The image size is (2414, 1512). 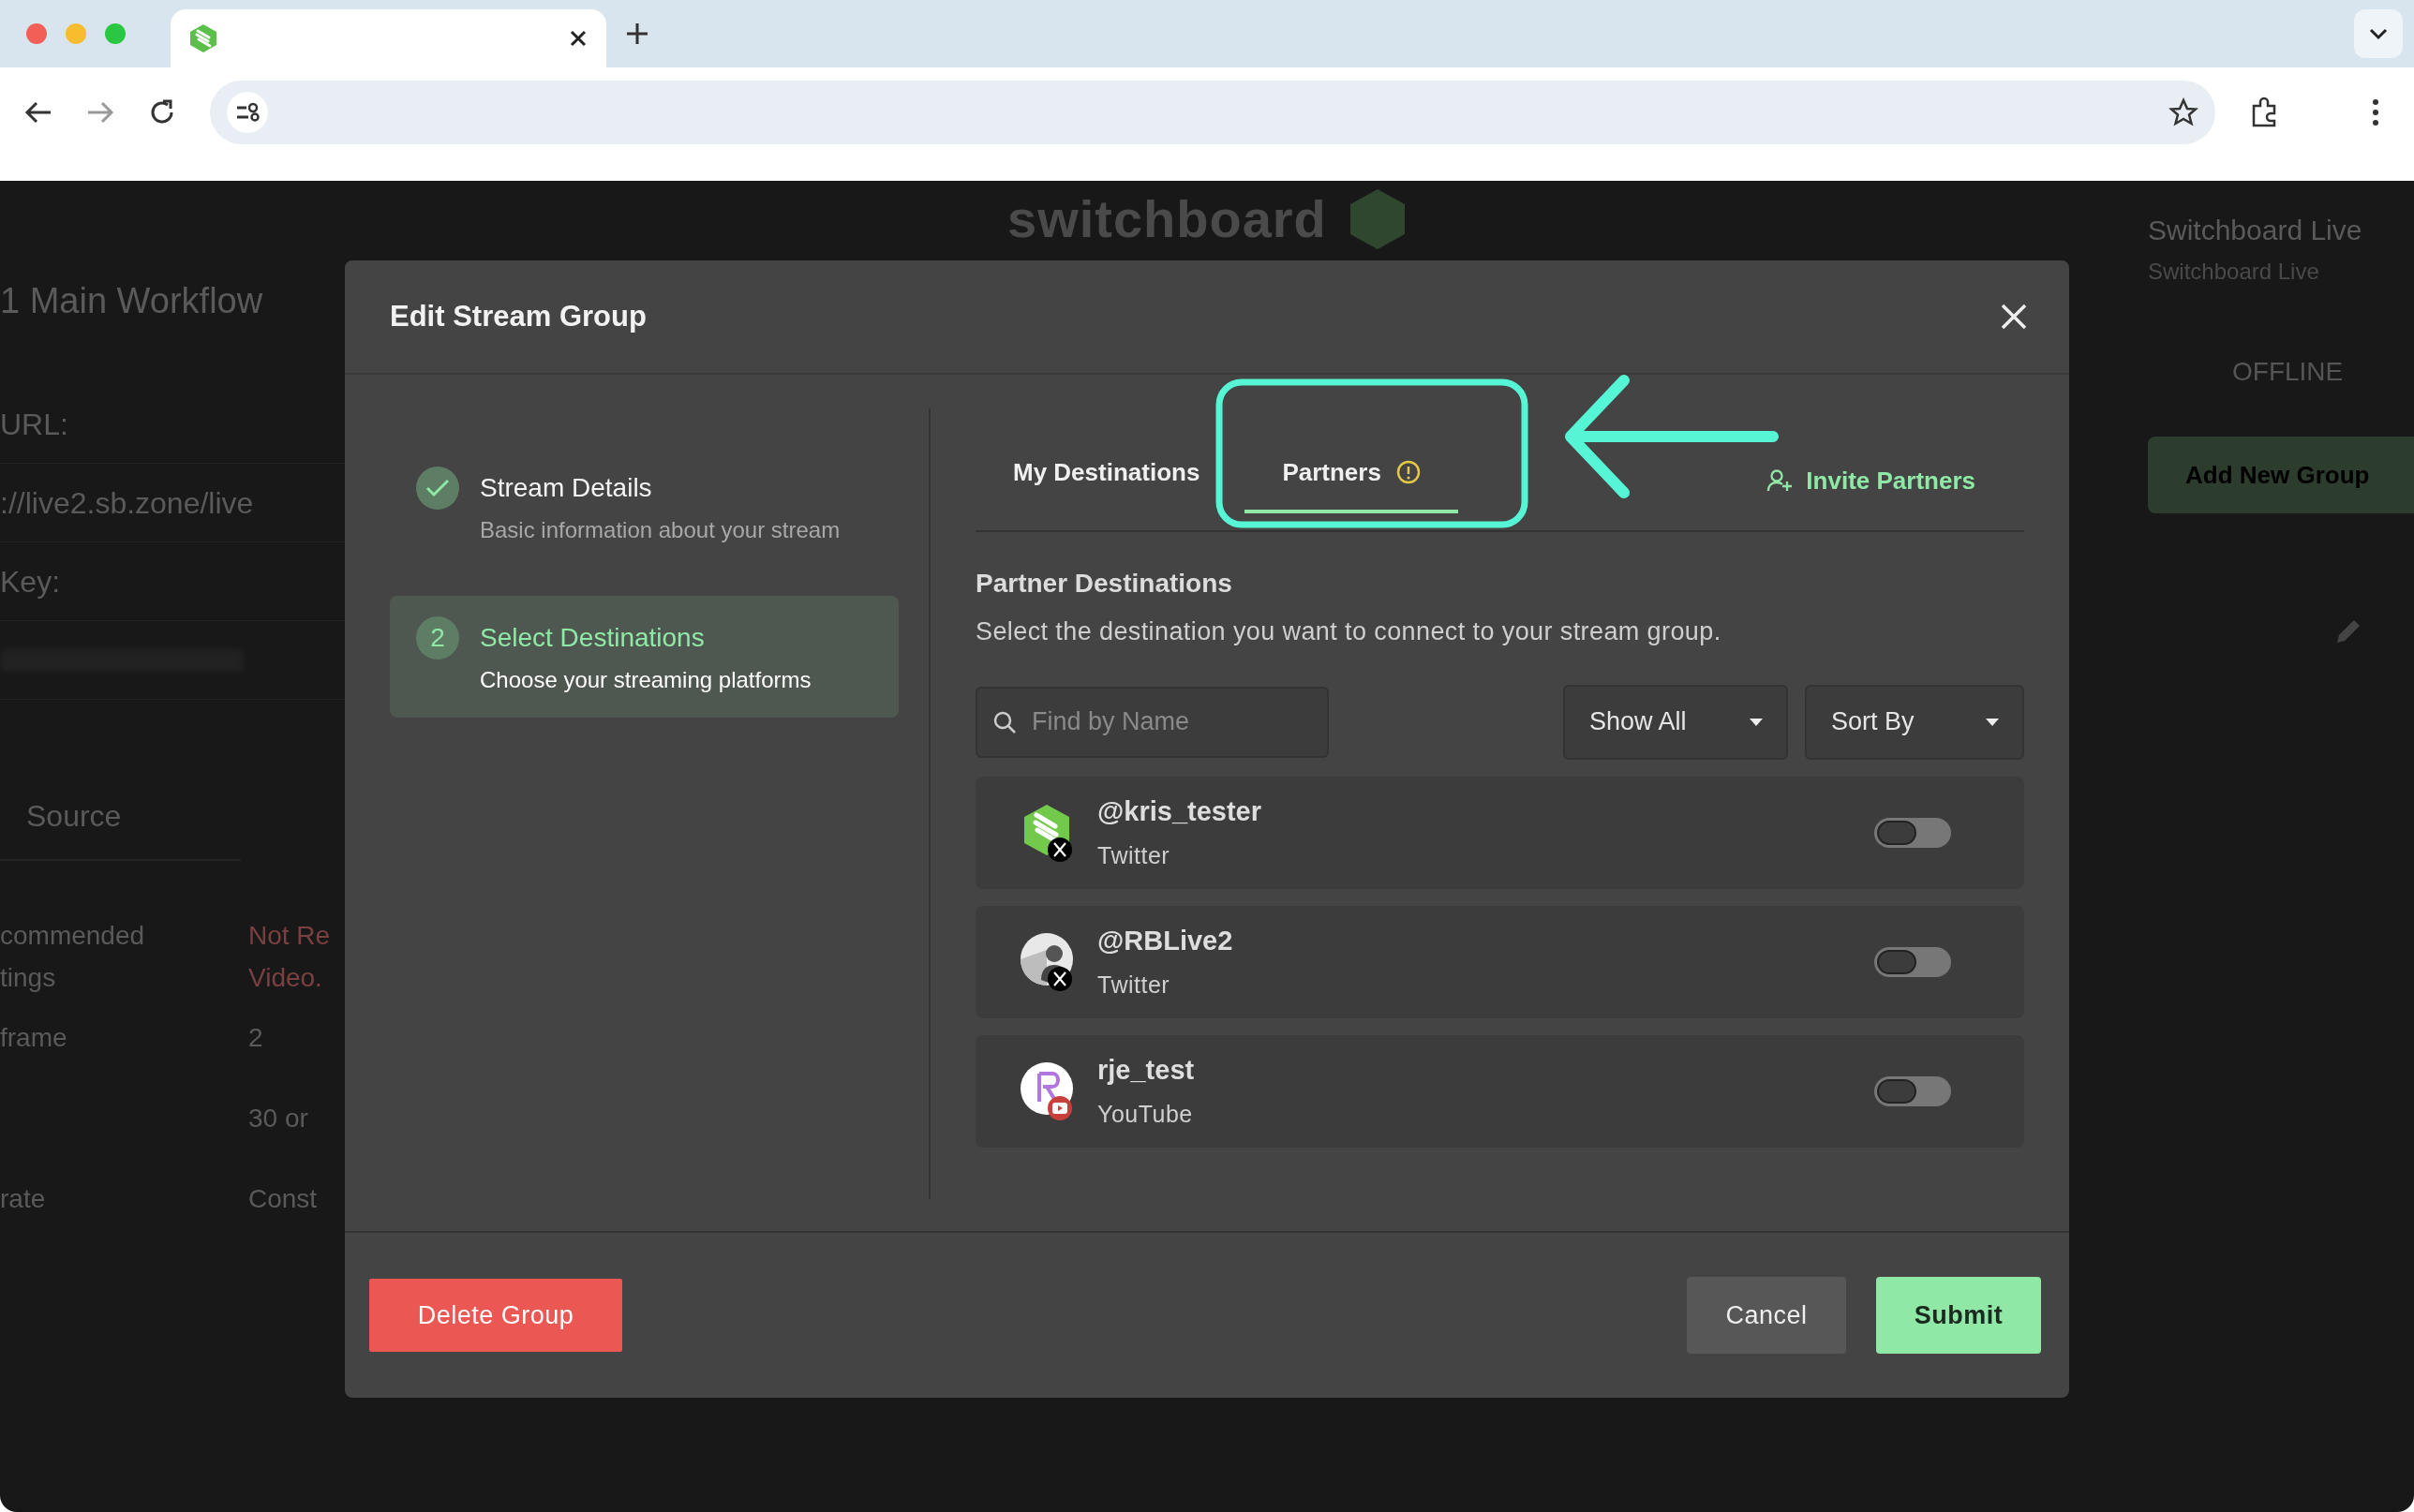 What do you see at coordinates (278, 1118) in the screenshot?
I see `setting-value: 30 or` at bounding box center [278, 1118].